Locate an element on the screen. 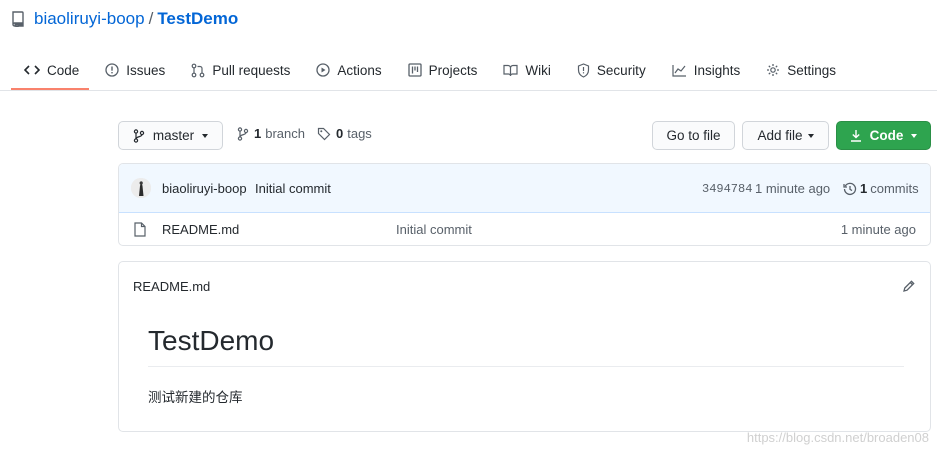 The image size is (937, 454). tab-label: Code is located at coordinates (63, 70).